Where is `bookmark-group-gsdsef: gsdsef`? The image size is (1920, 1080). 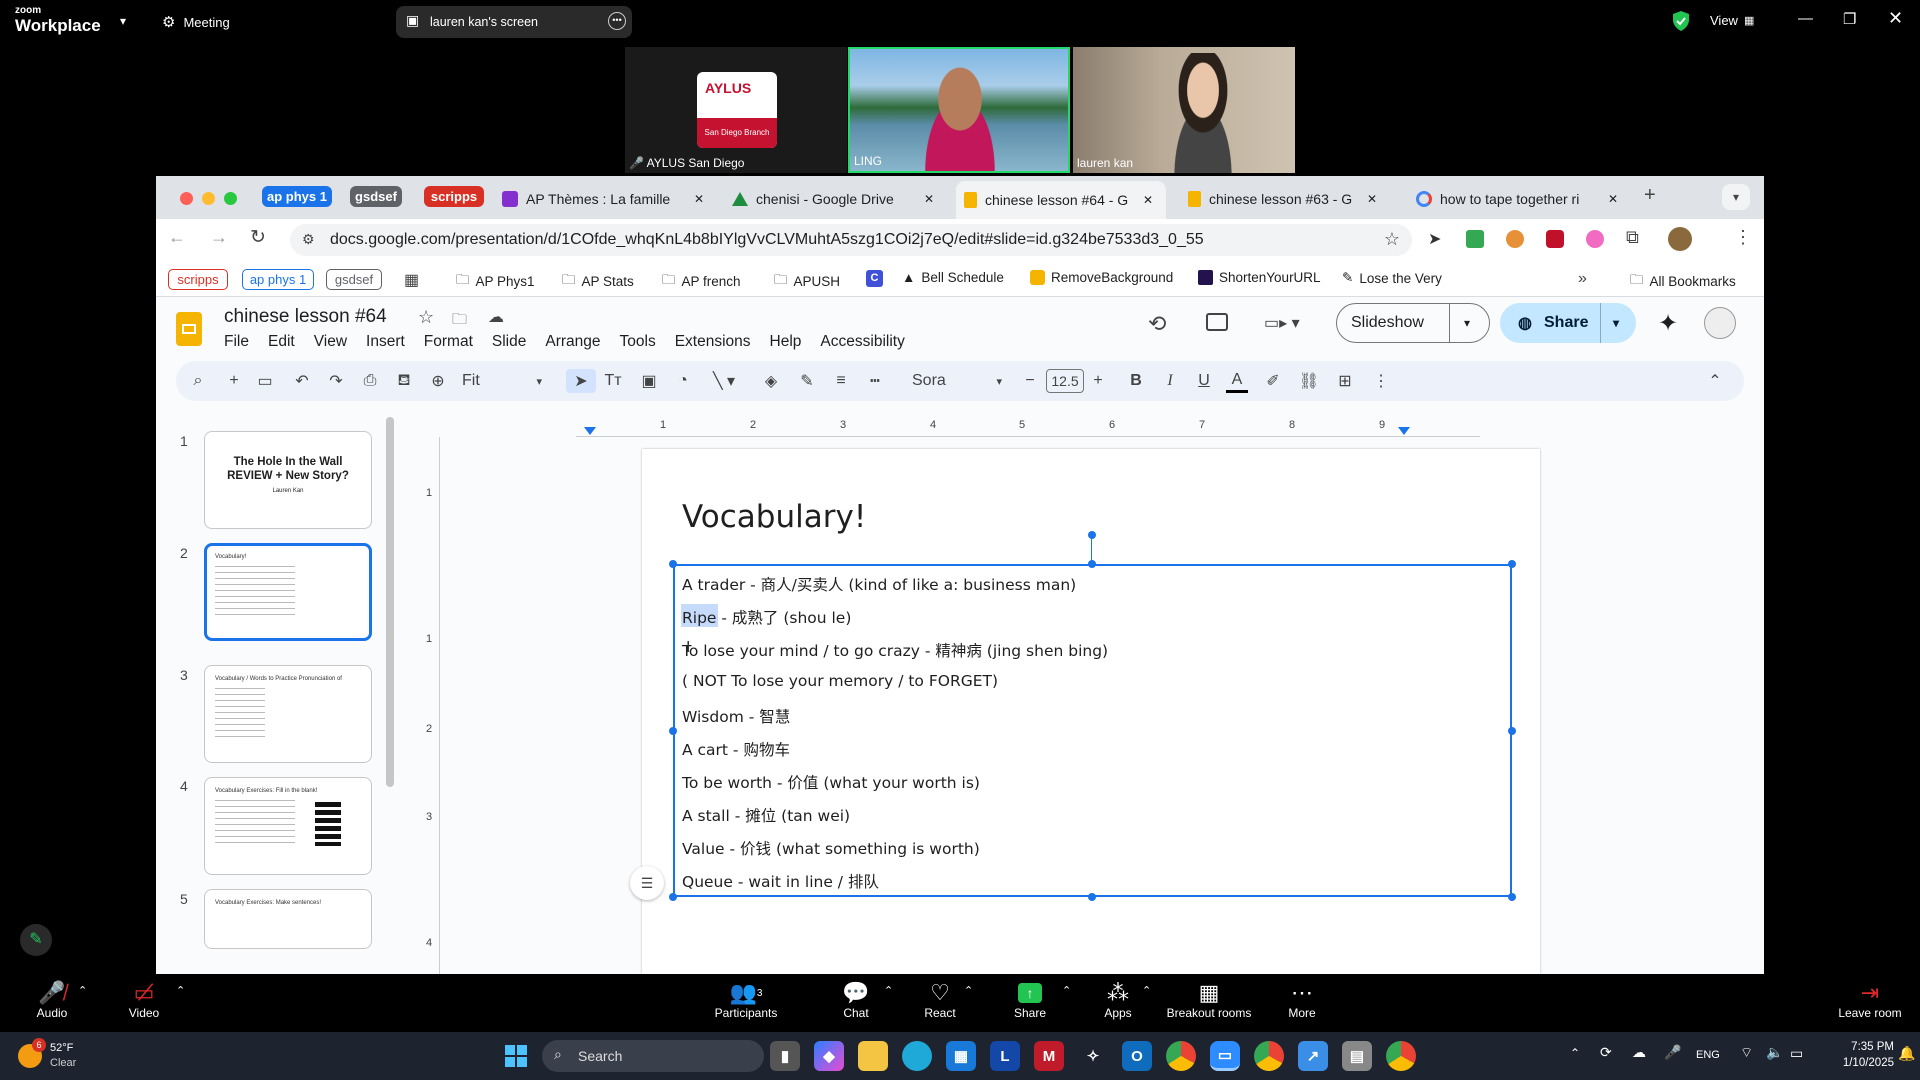 bookmark-group-gsdsef: gsdsef is located at coordinates (354, 279).